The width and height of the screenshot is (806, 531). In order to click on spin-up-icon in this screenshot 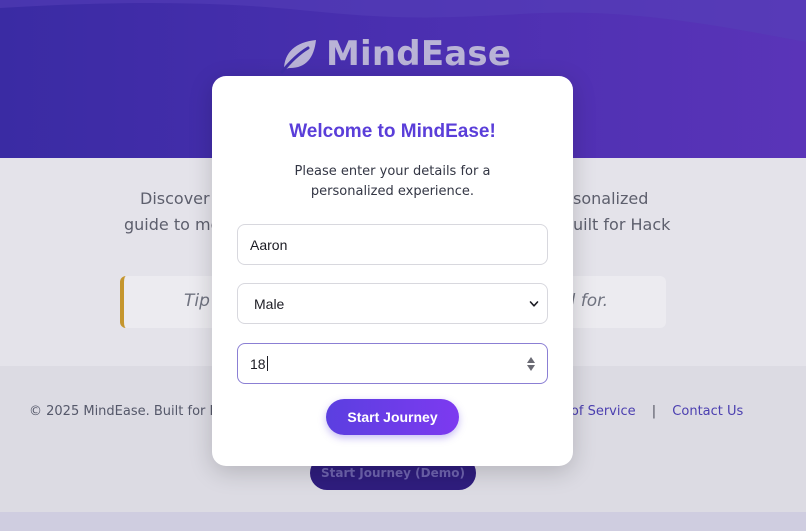, I will do `click(531, 359)`.